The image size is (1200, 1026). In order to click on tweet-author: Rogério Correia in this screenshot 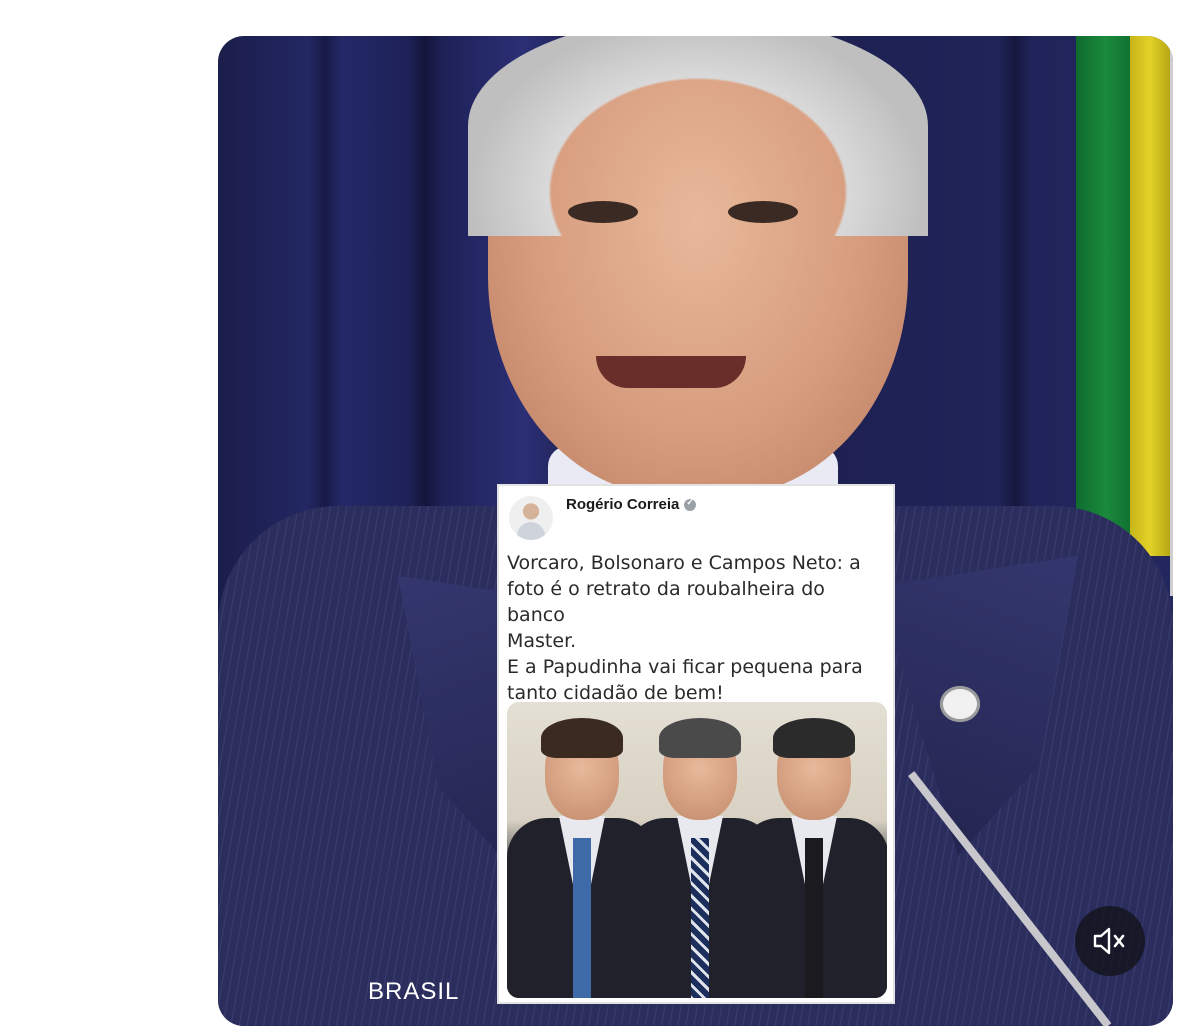, I will do `click(631, 504)`.